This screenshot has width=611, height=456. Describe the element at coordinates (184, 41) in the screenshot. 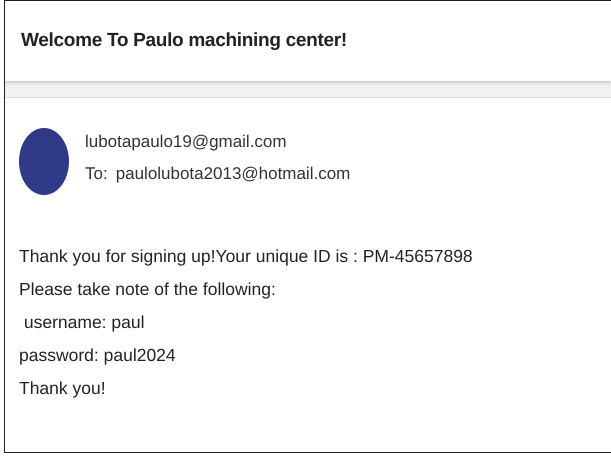

I see `email-subject: Welcome To Paulo machining center!` at that location.